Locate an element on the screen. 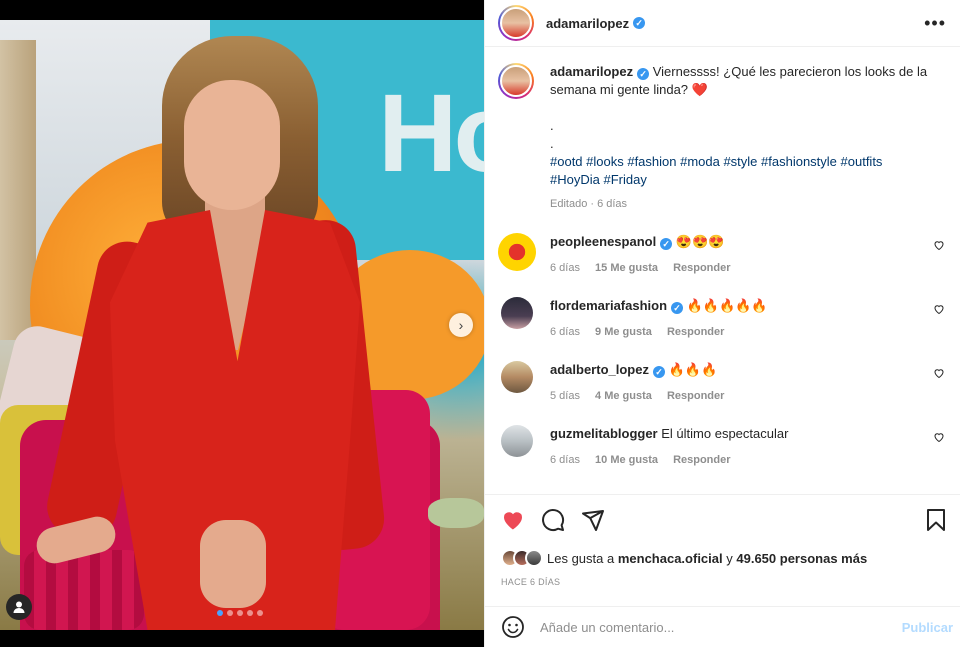  carousel-next-button: › is located at coordinates (461, 325).